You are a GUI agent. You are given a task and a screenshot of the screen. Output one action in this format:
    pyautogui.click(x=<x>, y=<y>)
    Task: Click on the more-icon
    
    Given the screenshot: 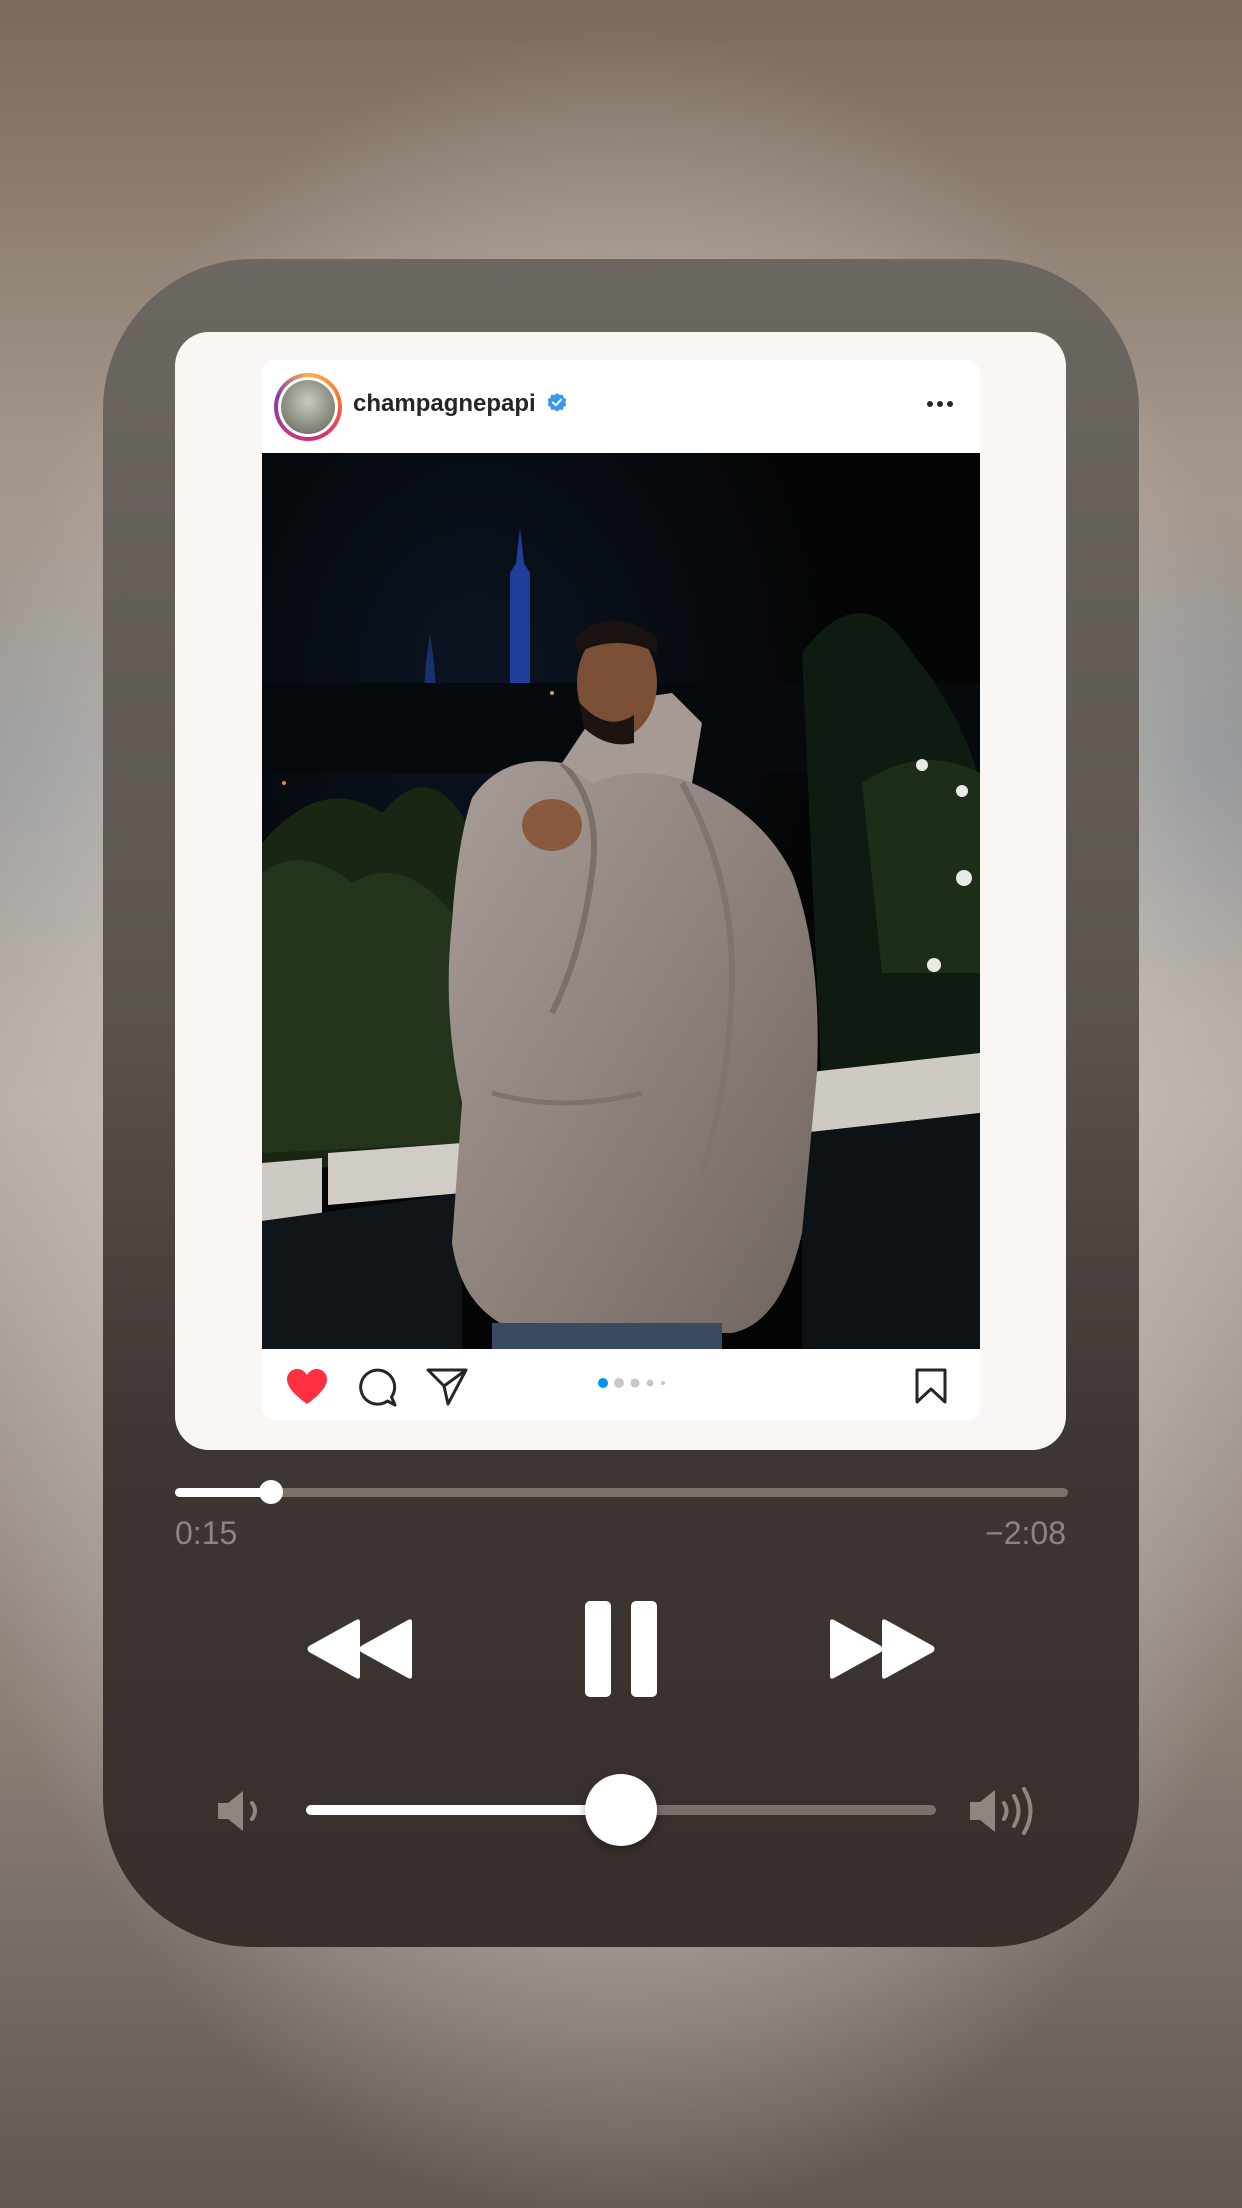 What is the action you would take?
    pyautogui.click(x=940, y=404)
    